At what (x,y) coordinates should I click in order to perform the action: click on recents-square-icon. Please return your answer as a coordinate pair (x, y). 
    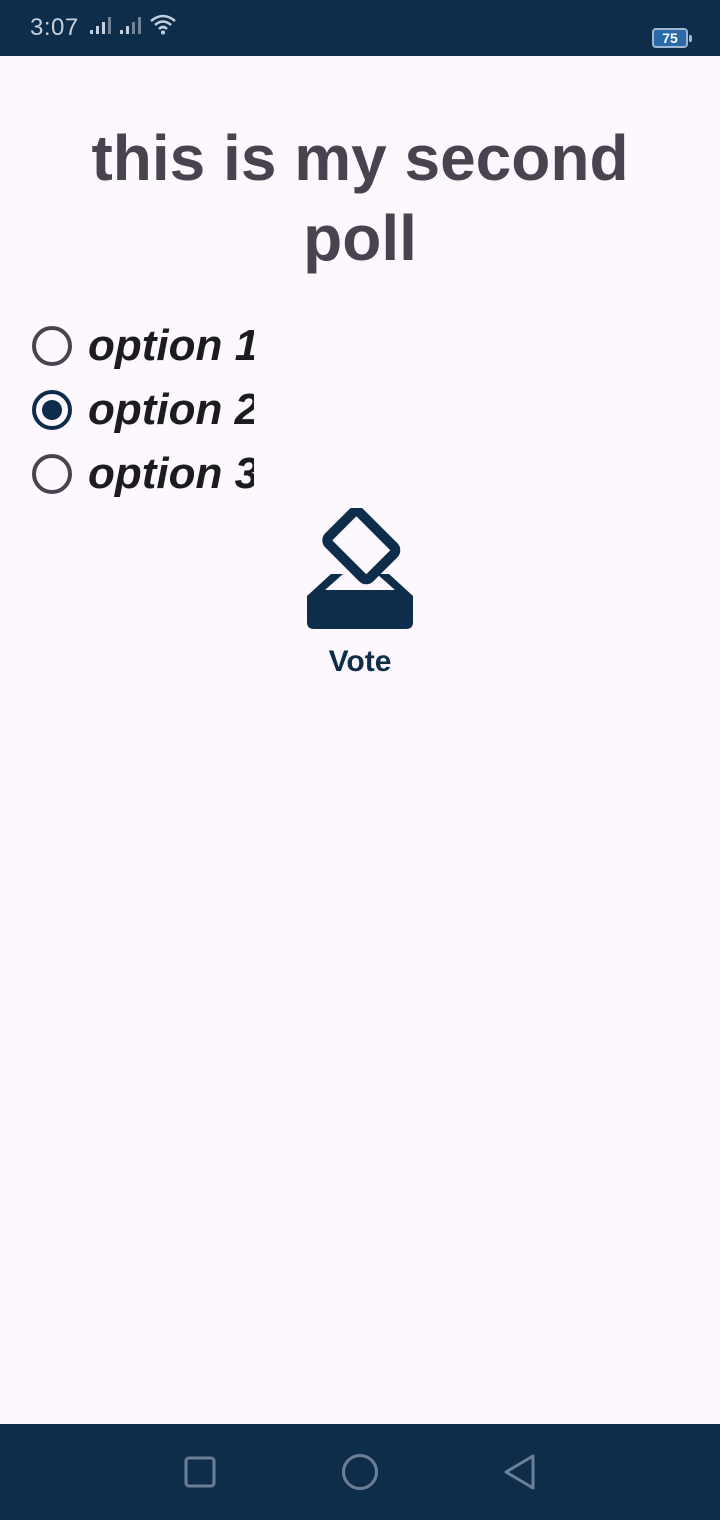
    Looking at the image, I should click on (200, 1472).